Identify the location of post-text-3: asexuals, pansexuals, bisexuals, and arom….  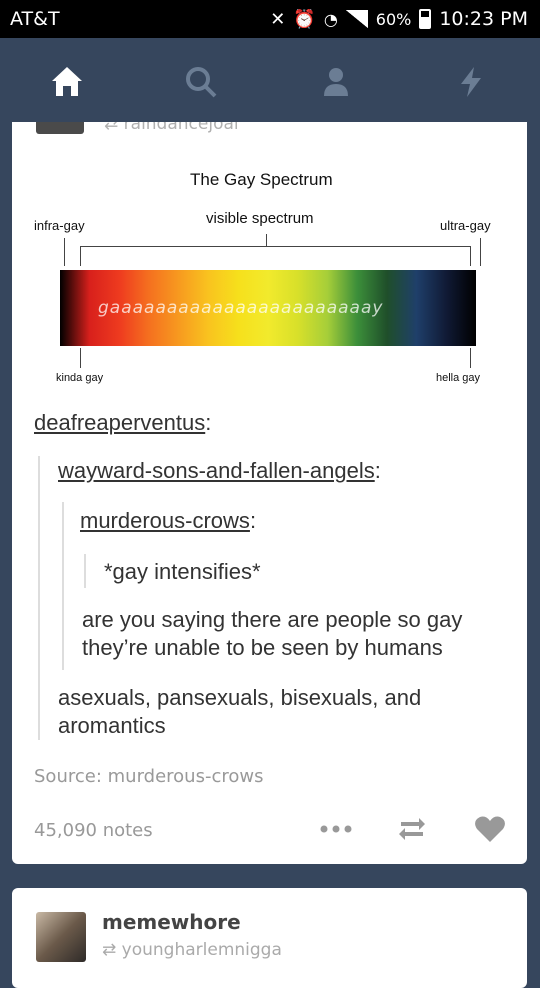
(240, 711).